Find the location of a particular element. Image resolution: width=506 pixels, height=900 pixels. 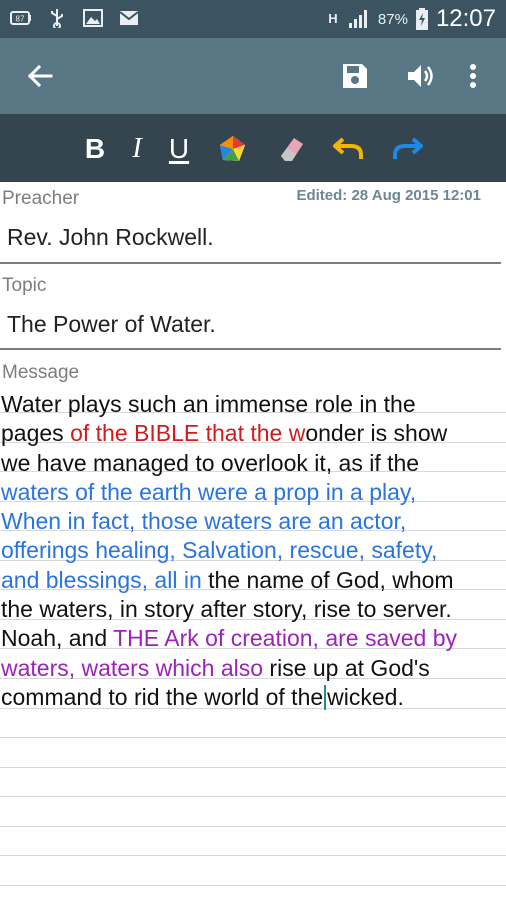

redo-icon is located at coordinates (407, 149).